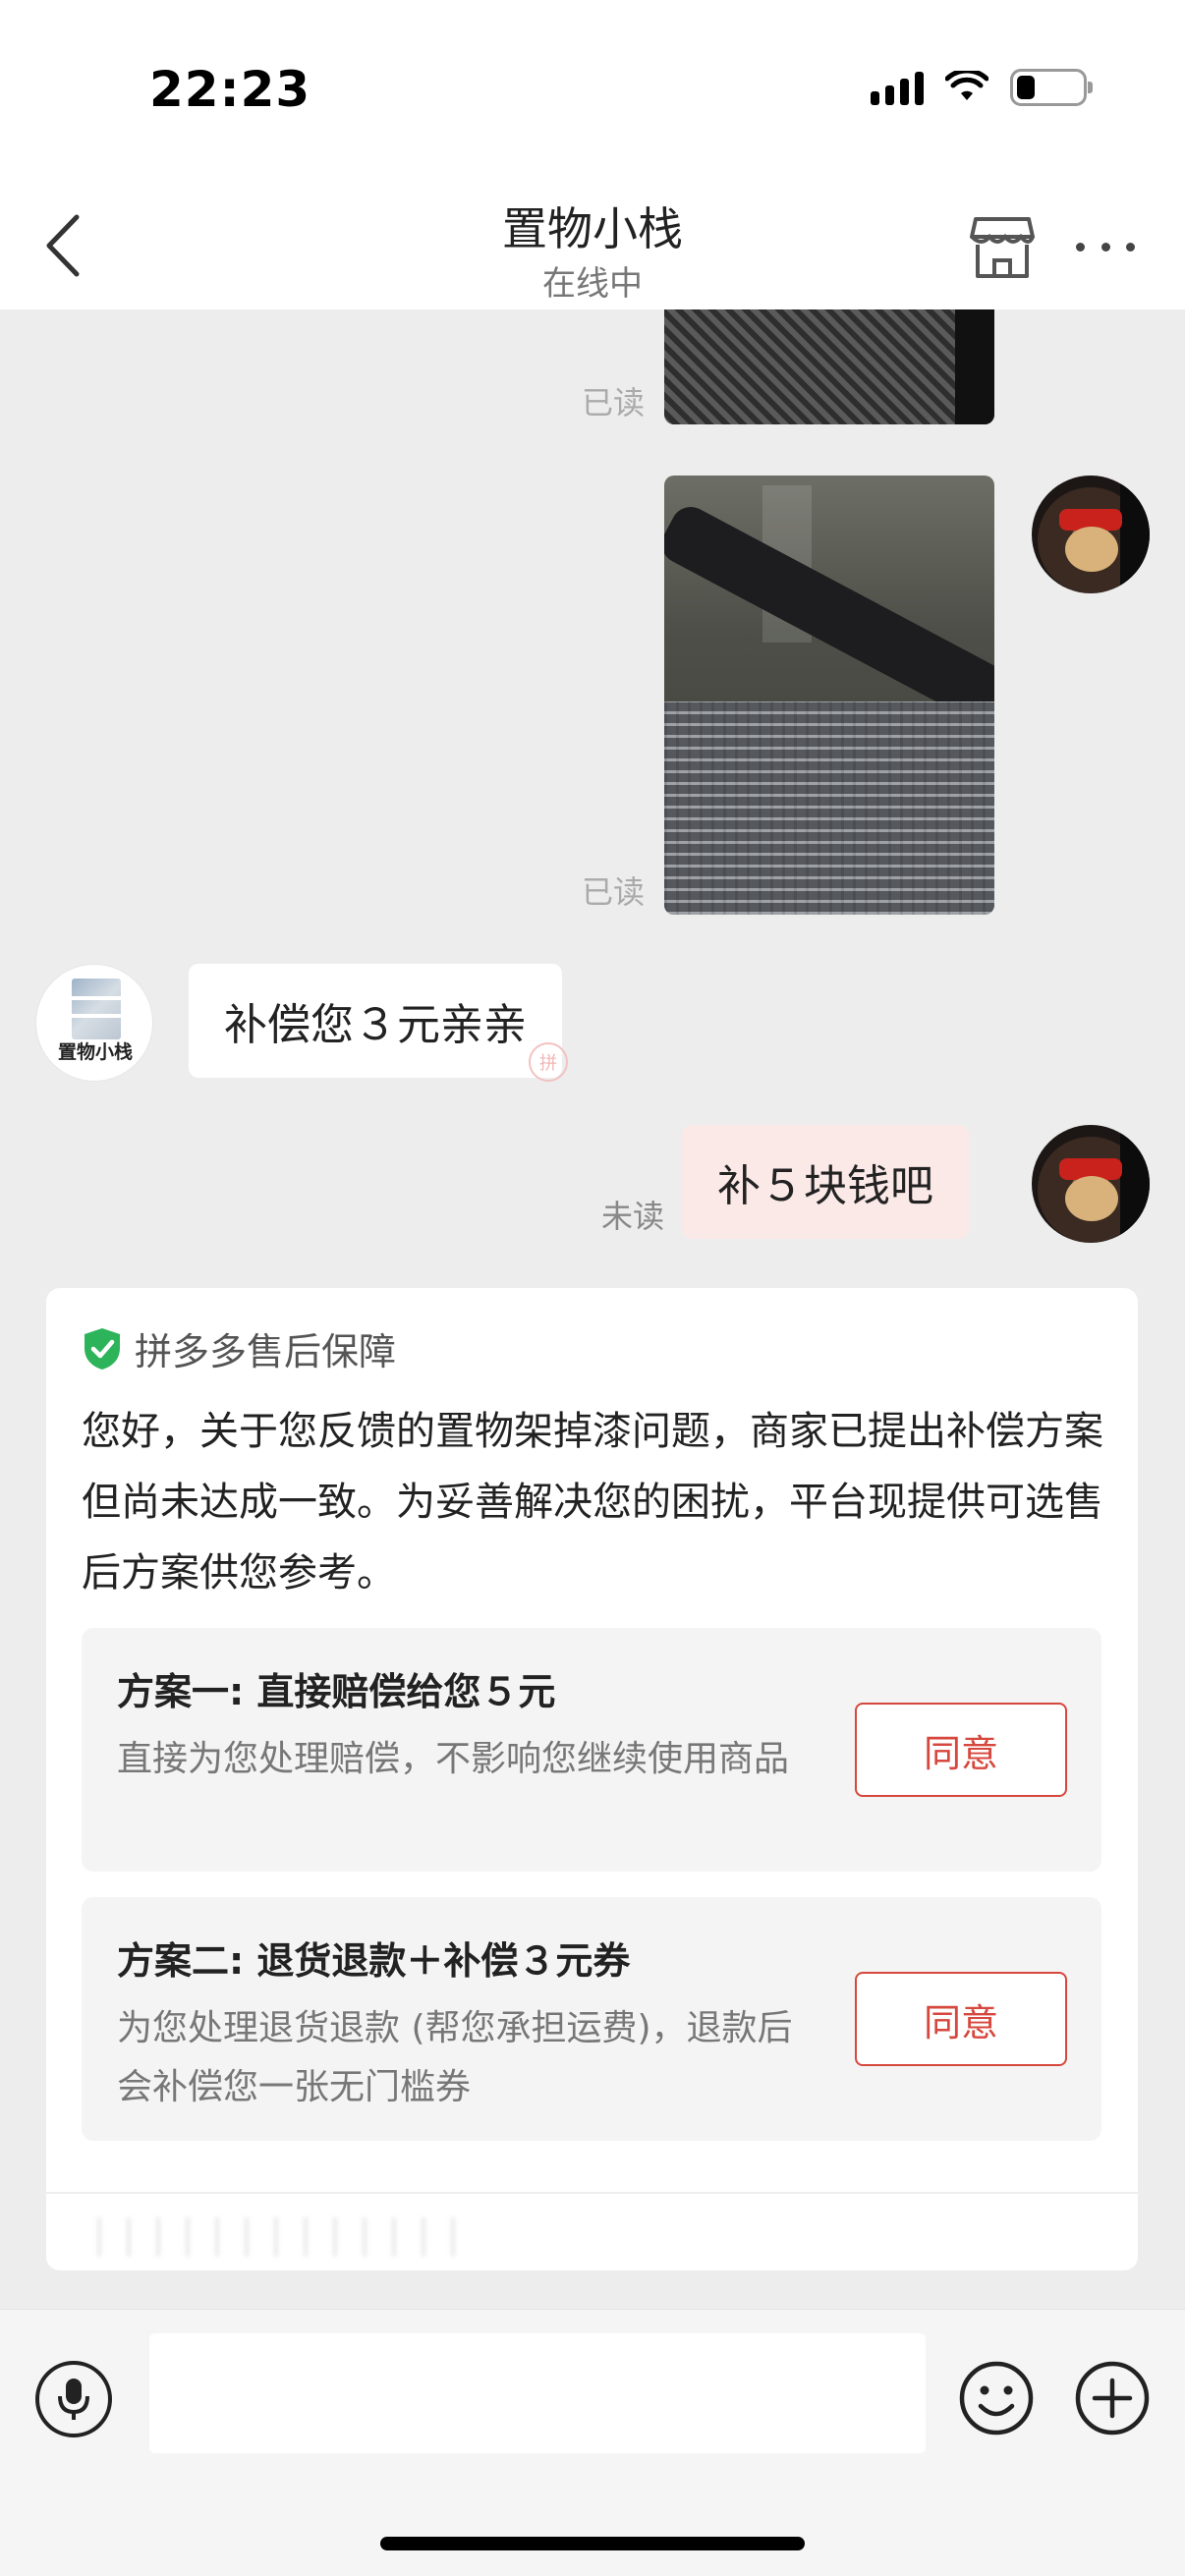  I want to click on pinduoduo-mark-icon: 拼, so click(548, 1062).